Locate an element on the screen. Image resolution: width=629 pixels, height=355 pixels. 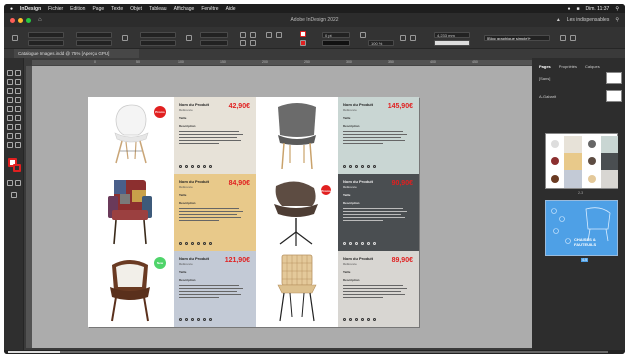
grey-upholstered-chair-icon is located at coordinates (297, 136).